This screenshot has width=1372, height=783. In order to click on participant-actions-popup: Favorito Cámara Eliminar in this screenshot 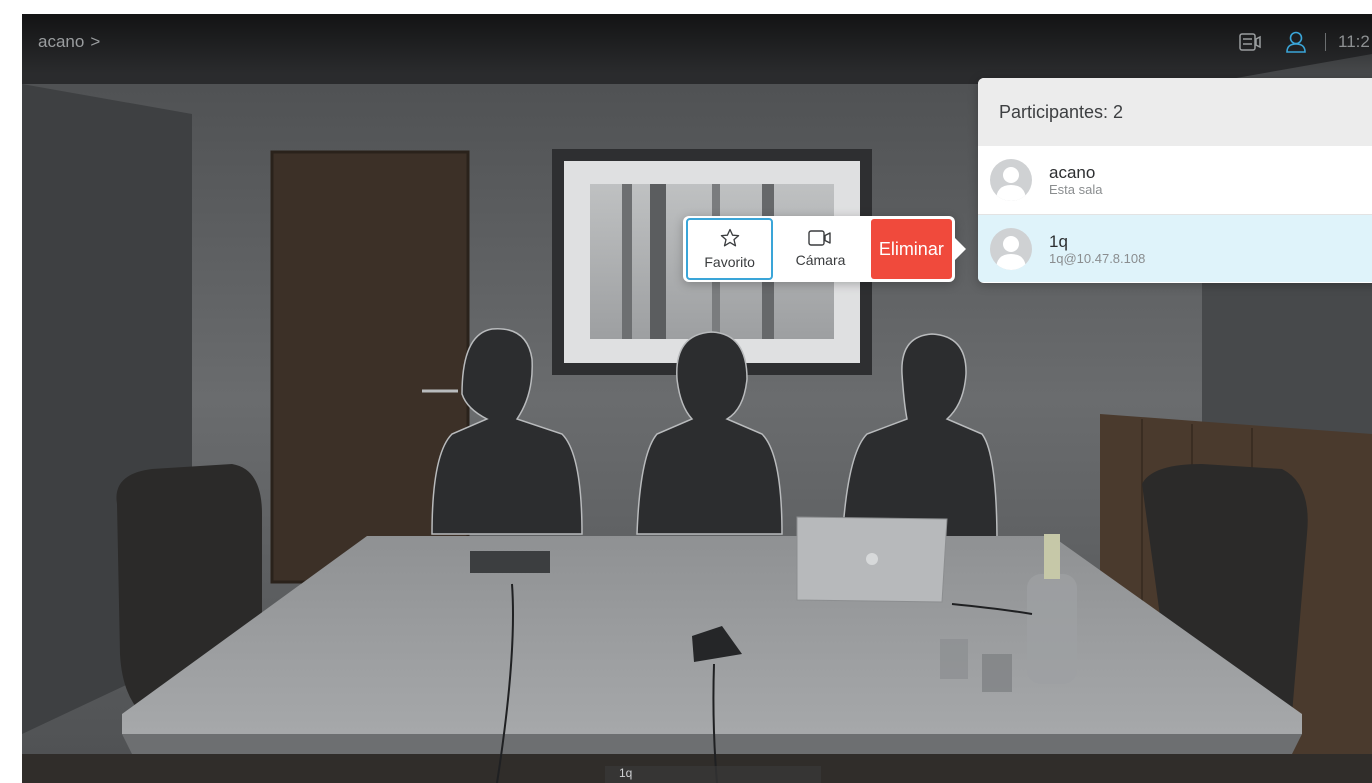, I will do `click(824, 249)`.